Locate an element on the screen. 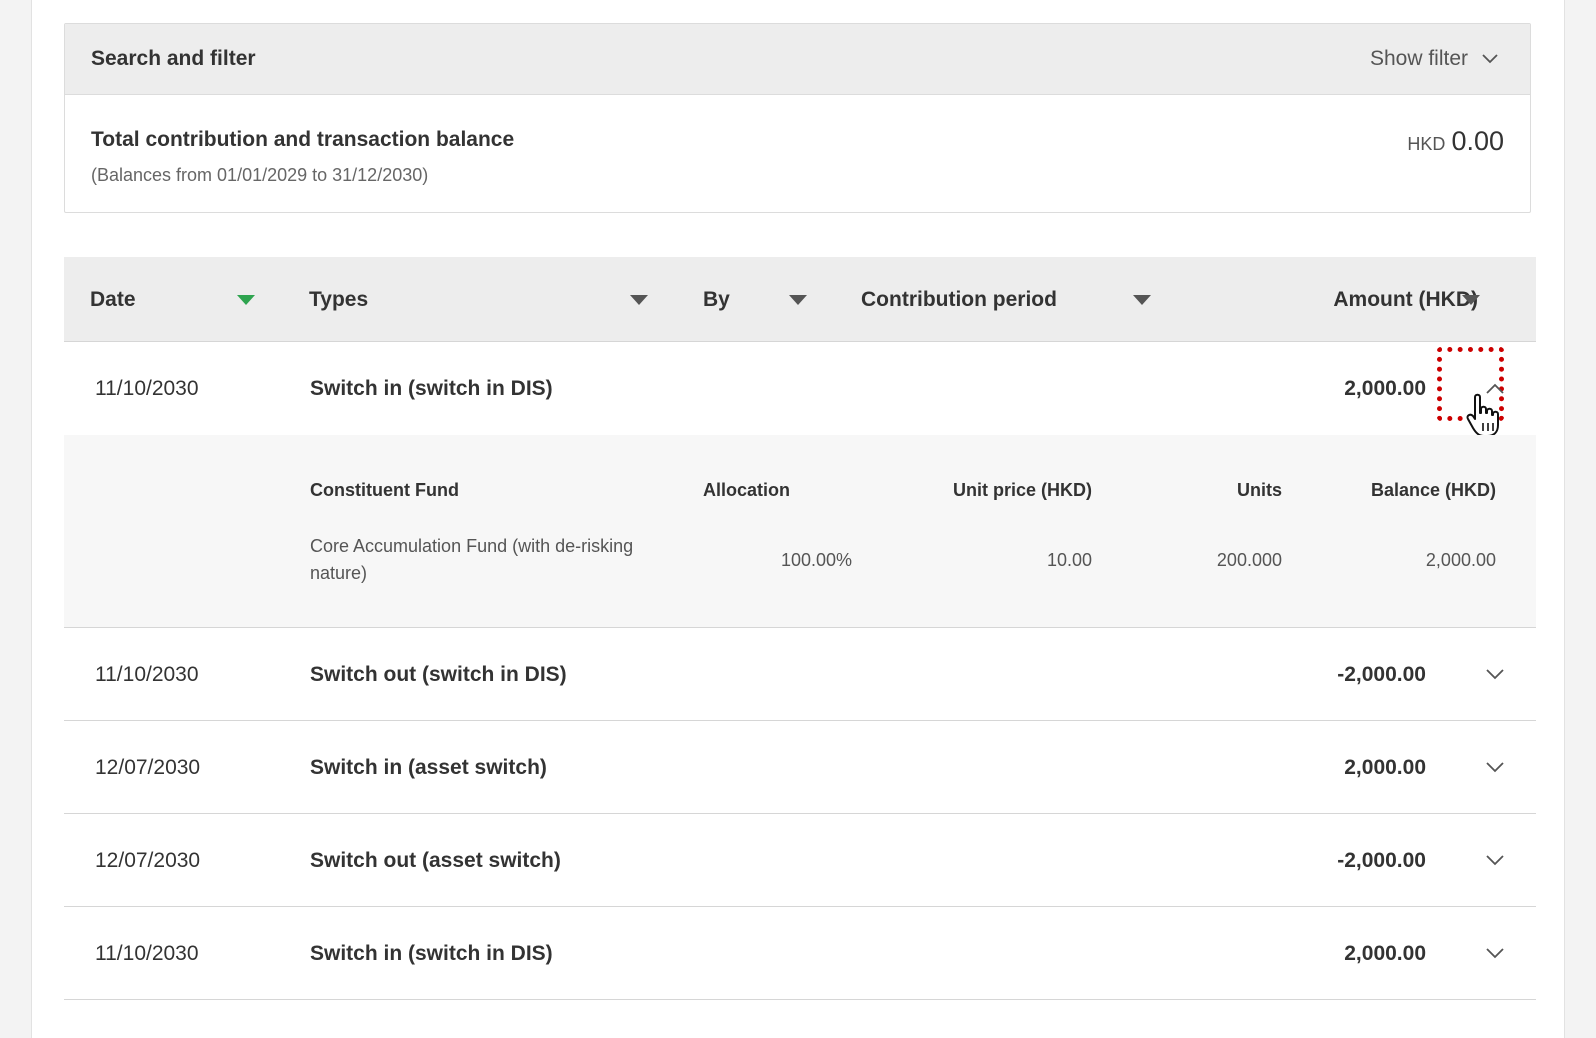 This screenshot has width=1596, height=1038. filter-header: Search and filter Show filter is located at coordinates (797, 59).